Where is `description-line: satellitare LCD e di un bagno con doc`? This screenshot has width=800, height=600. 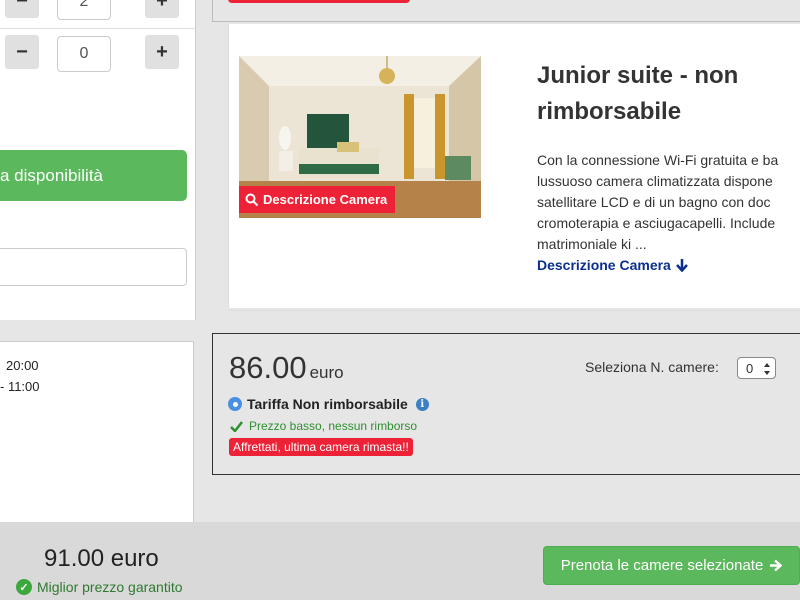
description-line: satellitare LCD e di un bagno con doc is located at coordinates (654, 202).